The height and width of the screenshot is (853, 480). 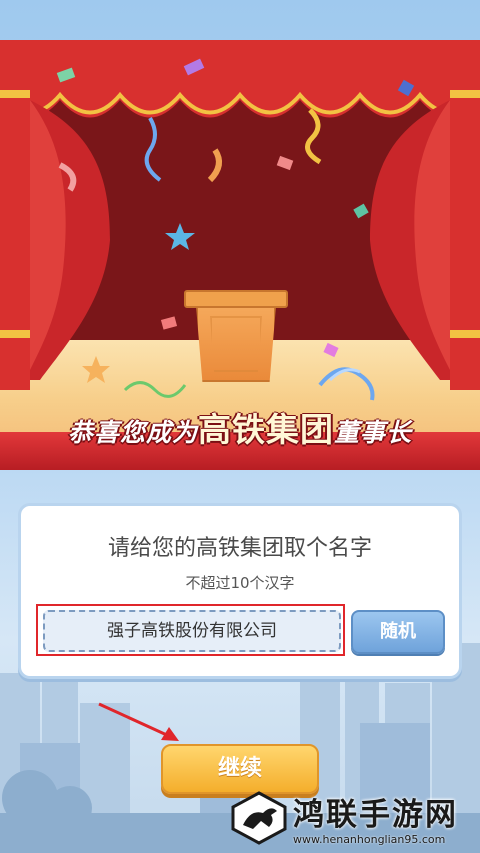 I want to click on pointer-arrow, so click(x=138, y=721).